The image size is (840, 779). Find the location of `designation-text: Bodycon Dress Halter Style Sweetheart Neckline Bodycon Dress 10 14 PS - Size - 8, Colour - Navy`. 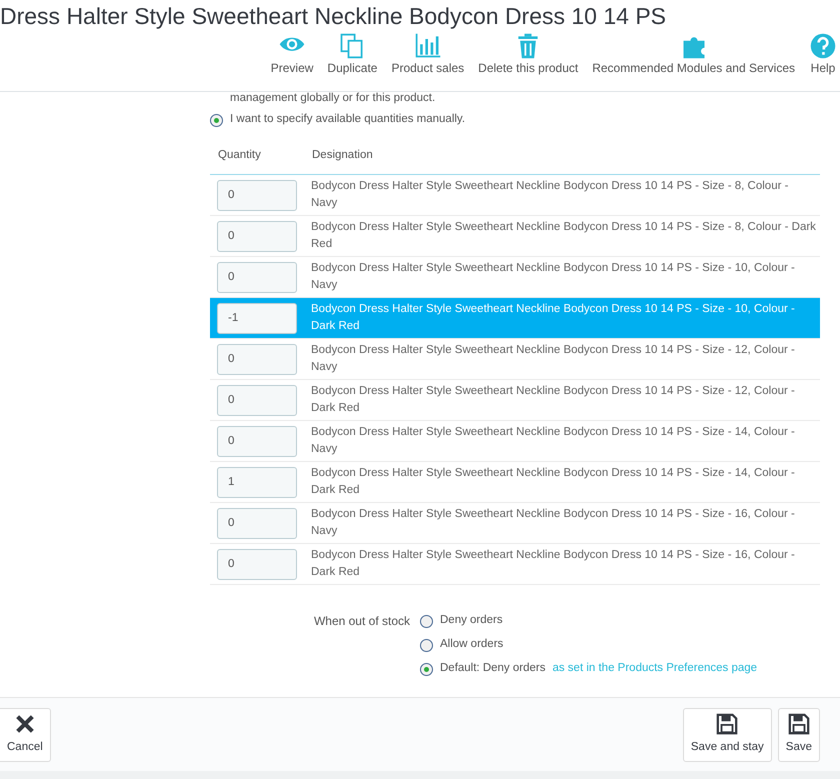

designation-text: Bodycon Dress Halter Style Sweetheart Neckline Bodycon Dress 10 14 PS - Size - 8, Colour - Navy is located at coordinates (550, 195).